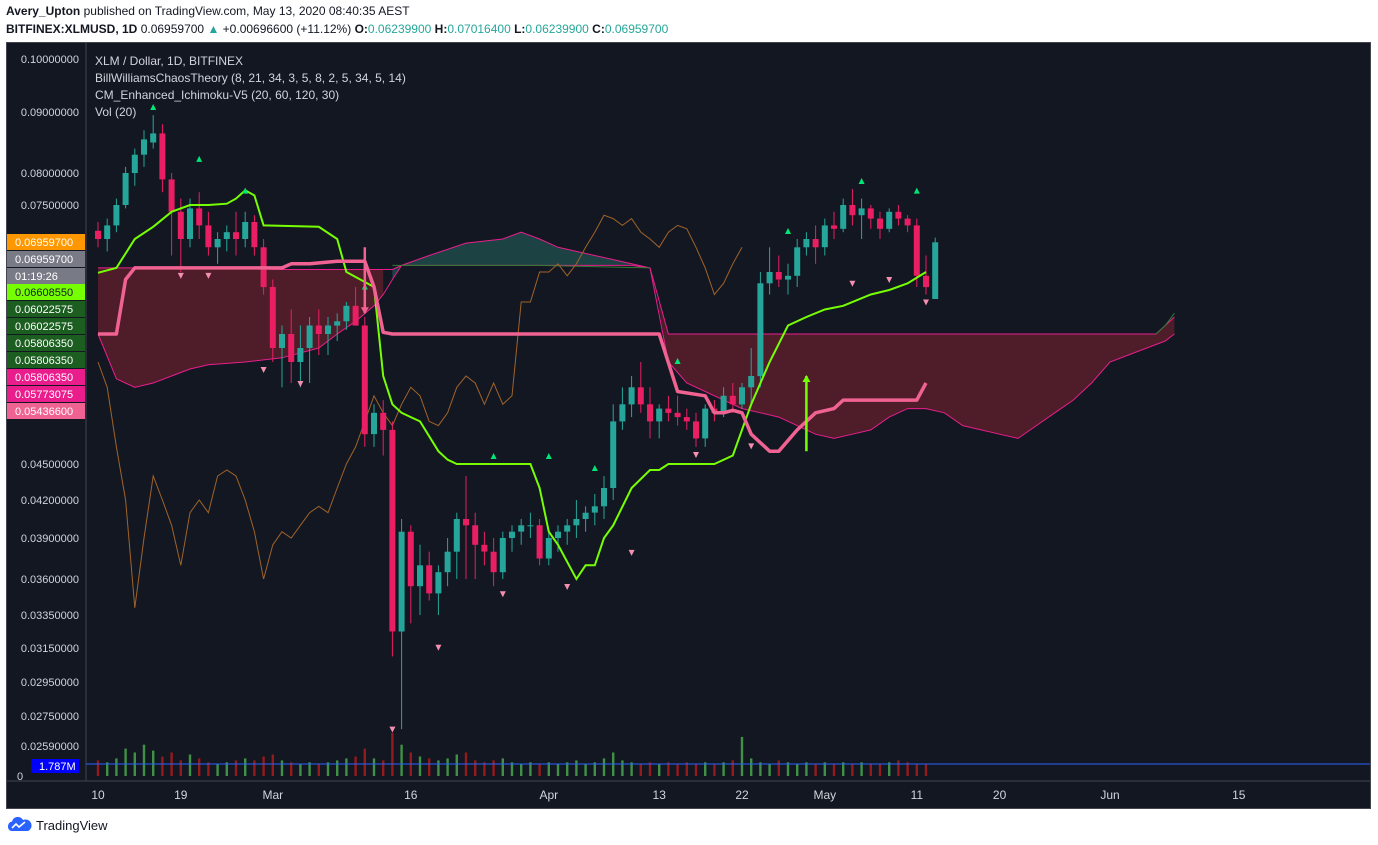 The width and height of the screenshot is (1378, 845). I want to click on footer-brand: TradingView, so click(72, 825).